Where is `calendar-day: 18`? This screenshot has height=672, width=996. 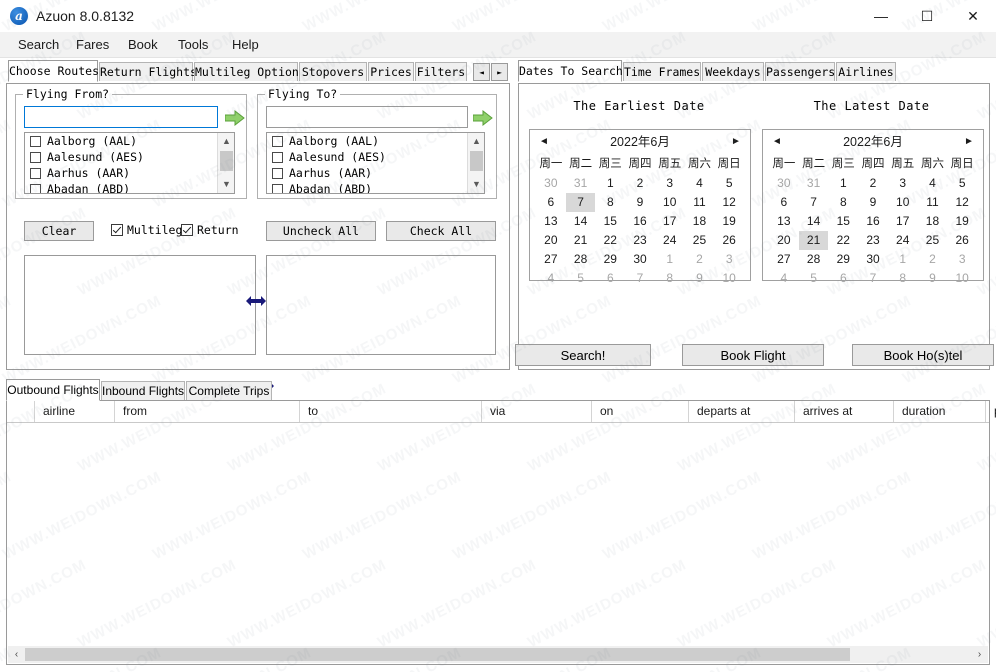
calendar-day: 18 is located at coordinates (933, 221).